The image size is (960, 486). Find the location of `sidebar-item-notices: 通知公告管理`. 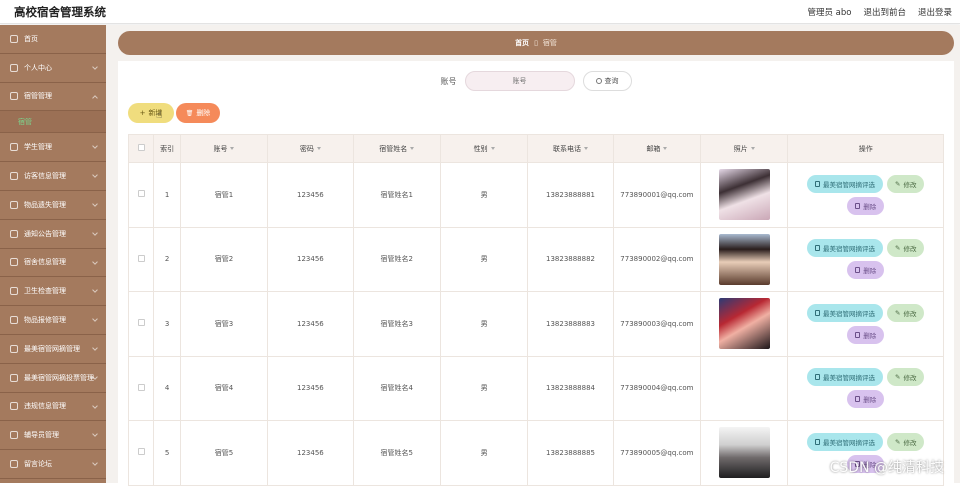

sidebar-item-notices: 通知公告管理 is located at coordinates (53, 234).